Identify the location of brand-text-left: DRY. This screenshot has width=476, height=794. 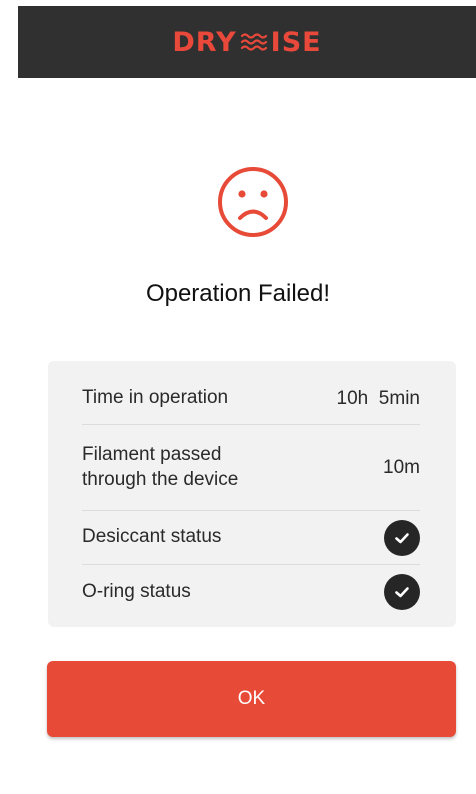
(204, 42).